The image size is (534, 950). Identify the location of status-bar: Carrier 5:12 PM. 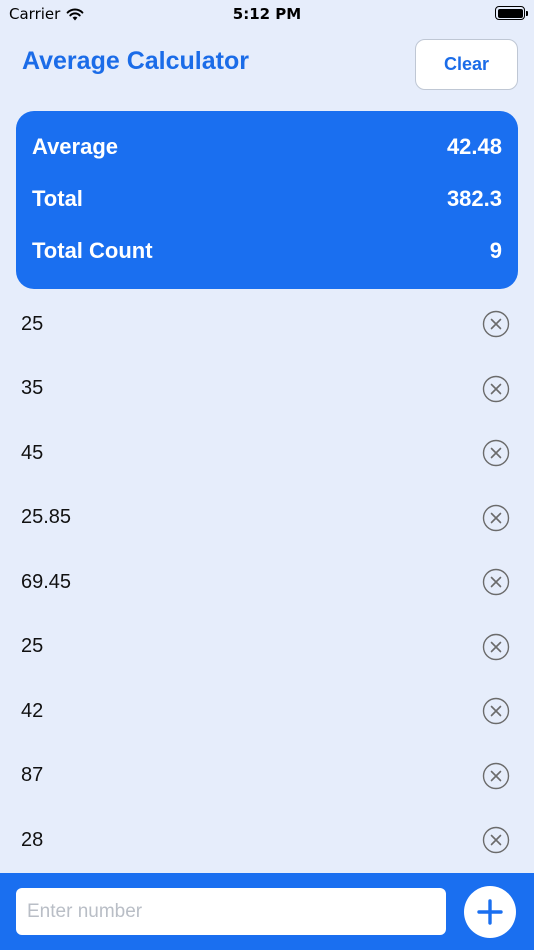
(267, 14).